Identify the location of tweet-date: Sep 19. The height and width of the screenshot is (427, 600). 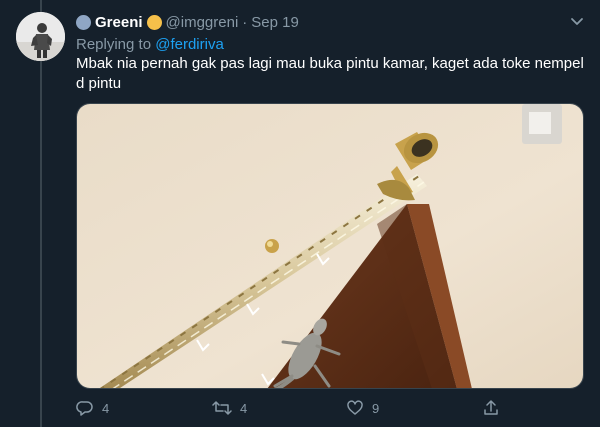
(275, 22).